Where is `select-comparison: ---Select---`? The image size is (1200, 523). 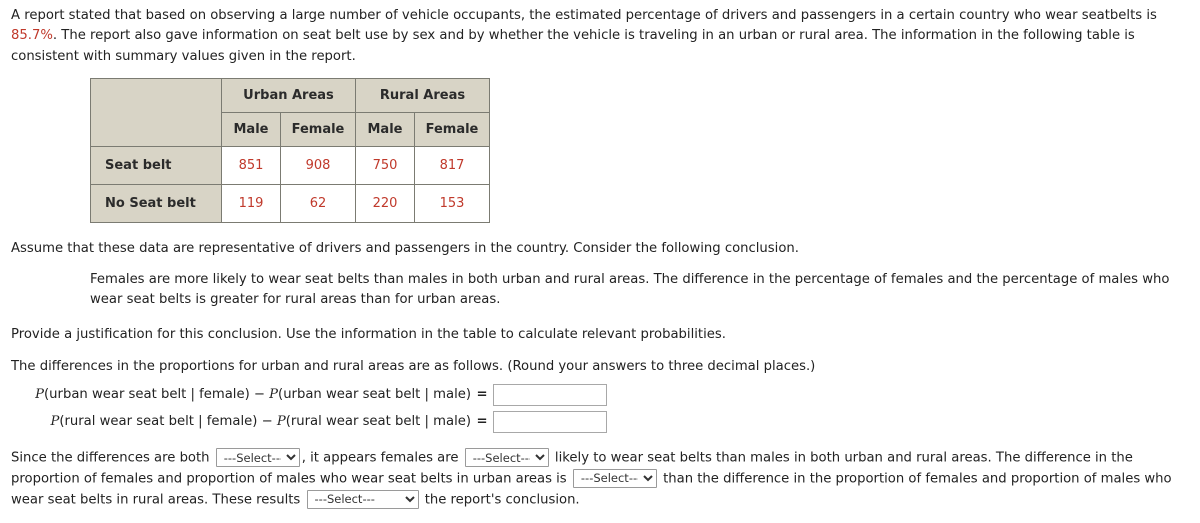
select-comparison: ---Select--- is located at coordinates (614, 478).